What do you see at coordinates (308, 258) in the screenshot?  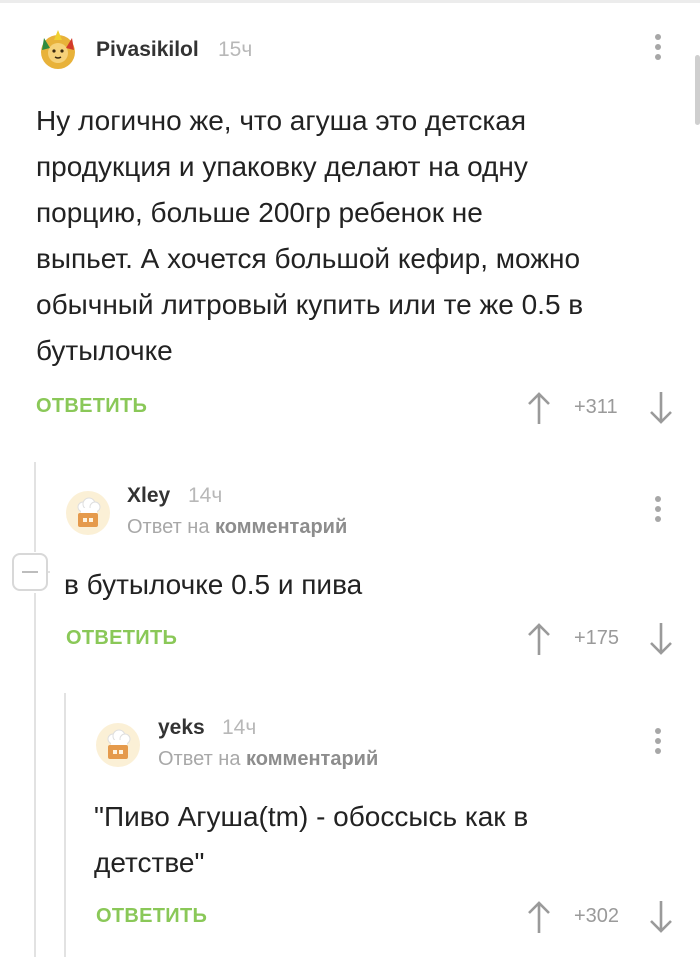 I see `comment-text-line: выпьет. А хочется большой кефир, можно` at bounding box center [308, 258].